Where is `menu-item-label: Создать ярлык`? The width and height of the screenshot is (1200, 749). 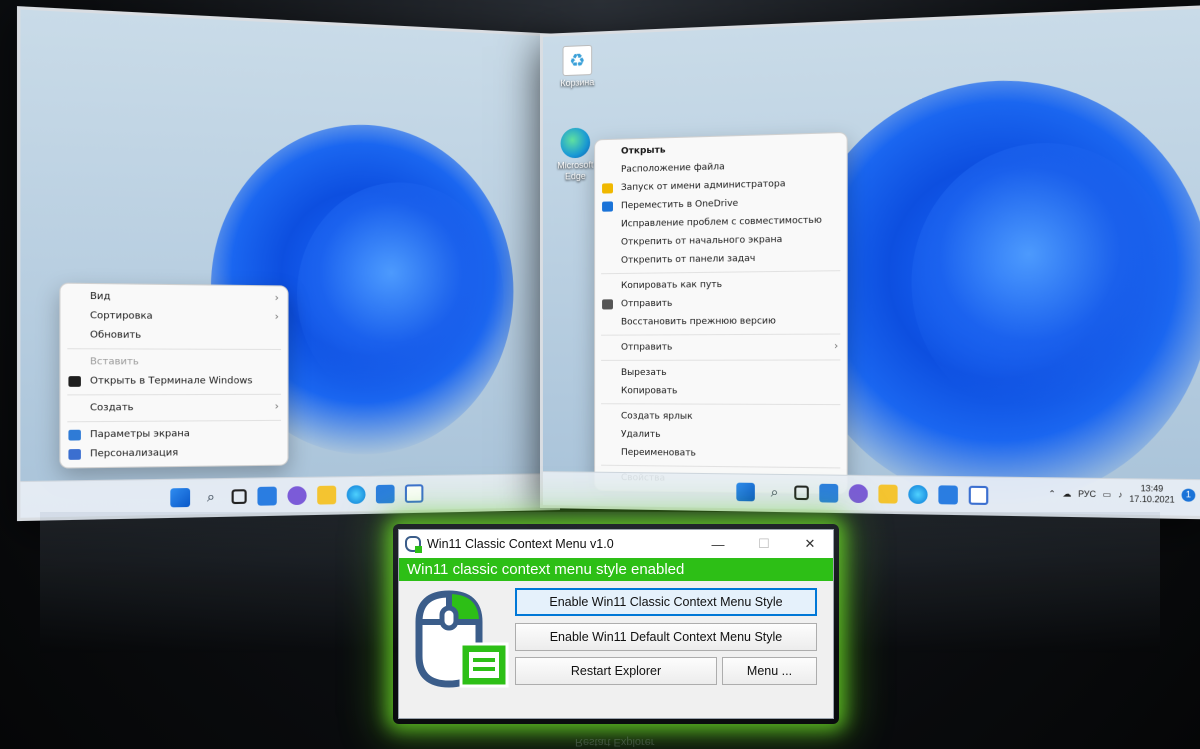
menu-item-label: Создать ярлык is located at coordinates (656, 416).